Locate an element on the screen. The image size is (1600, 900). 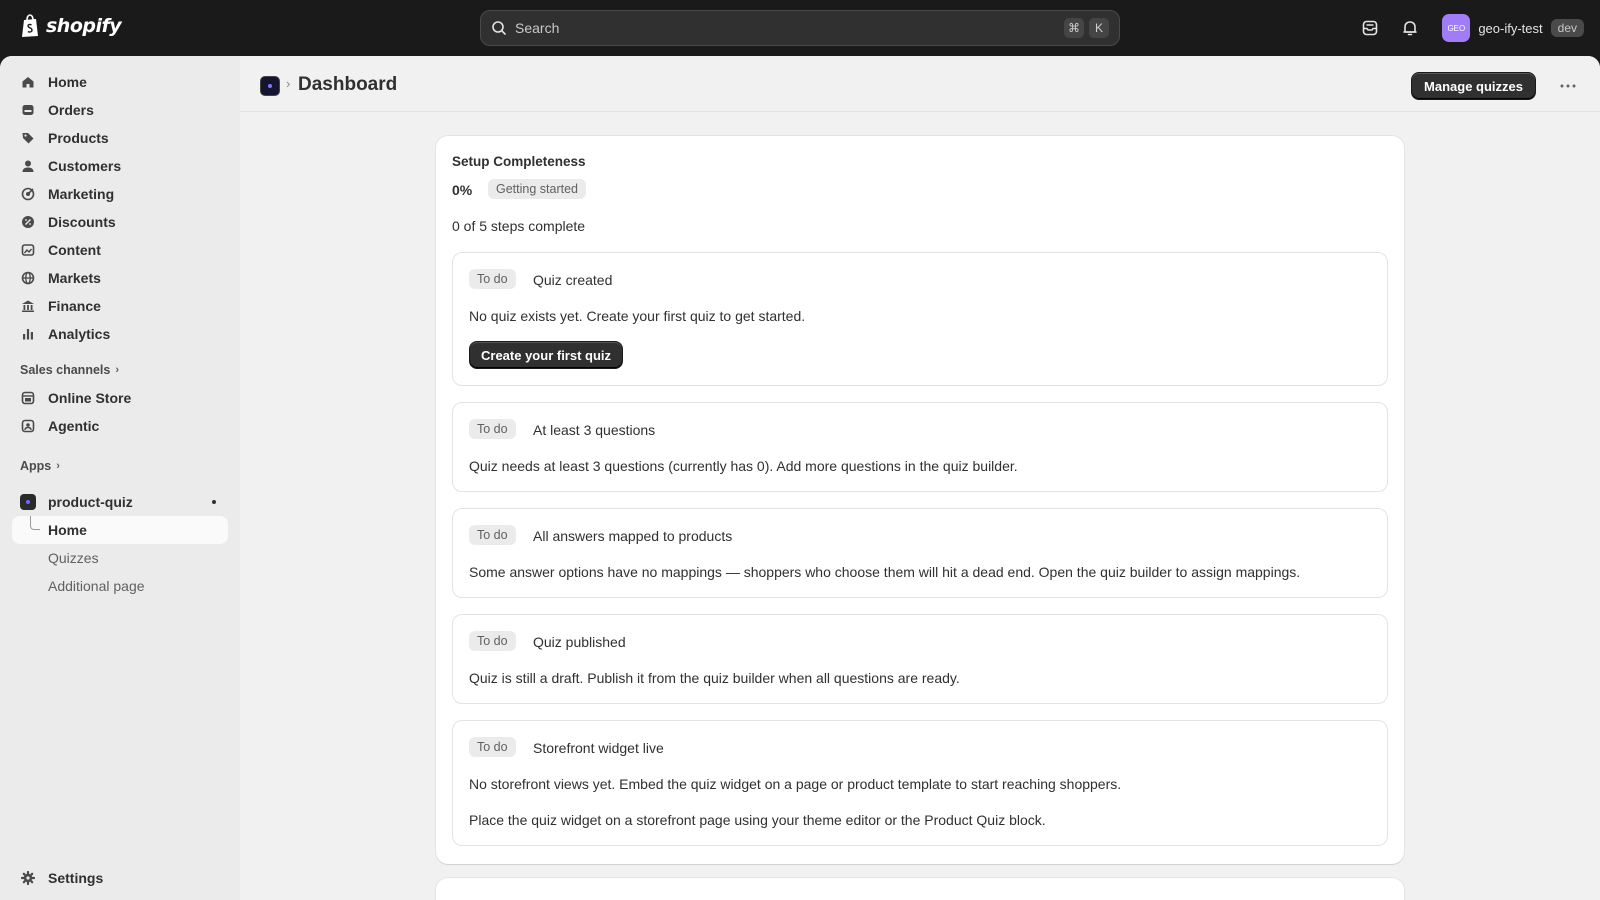
env-badge: dev is located at coordinates (1567, 28).